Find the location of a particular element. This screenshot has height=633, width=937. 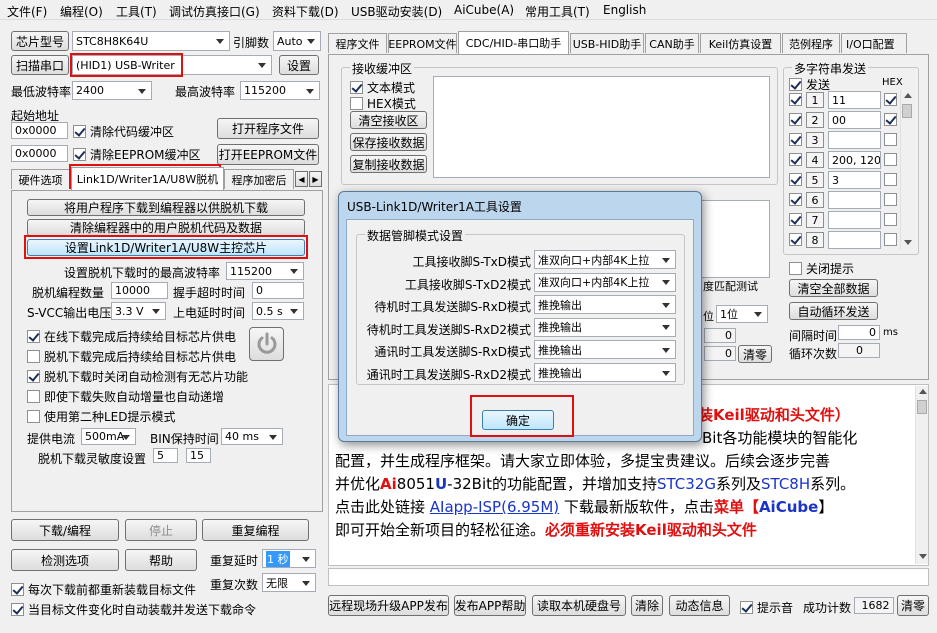

read-disk-id-button: 读取本机硬盘号 is located at coordinates (579, 605).